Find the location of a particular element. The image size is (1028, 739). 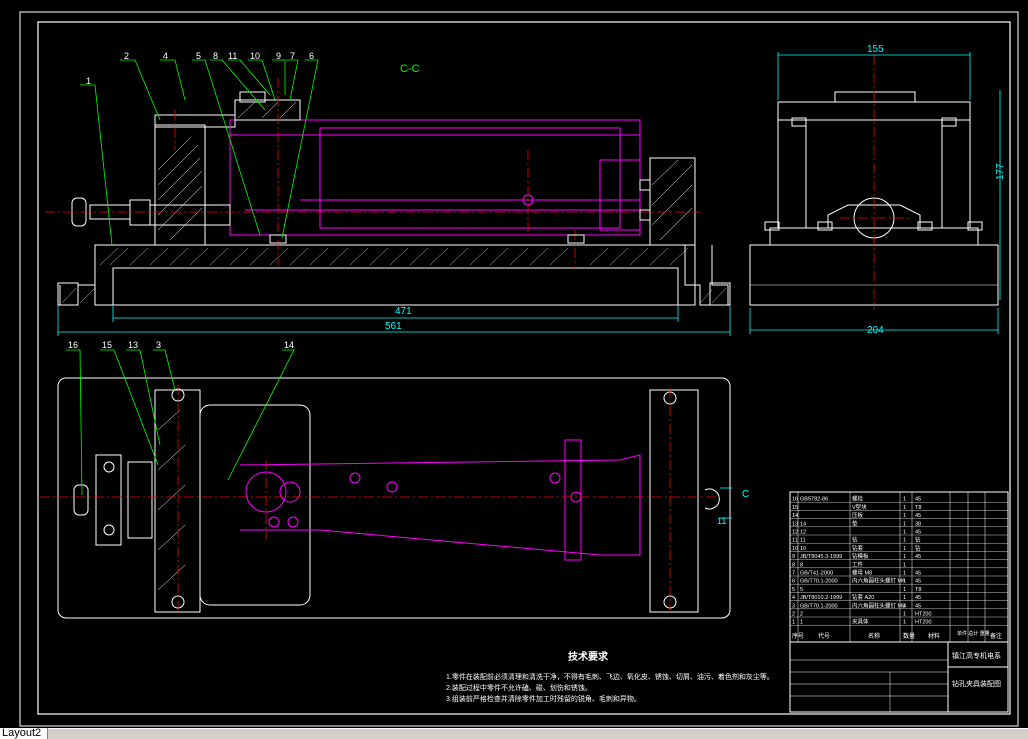

bom-cell-name: 压板 is located at coordinates (858, 515).